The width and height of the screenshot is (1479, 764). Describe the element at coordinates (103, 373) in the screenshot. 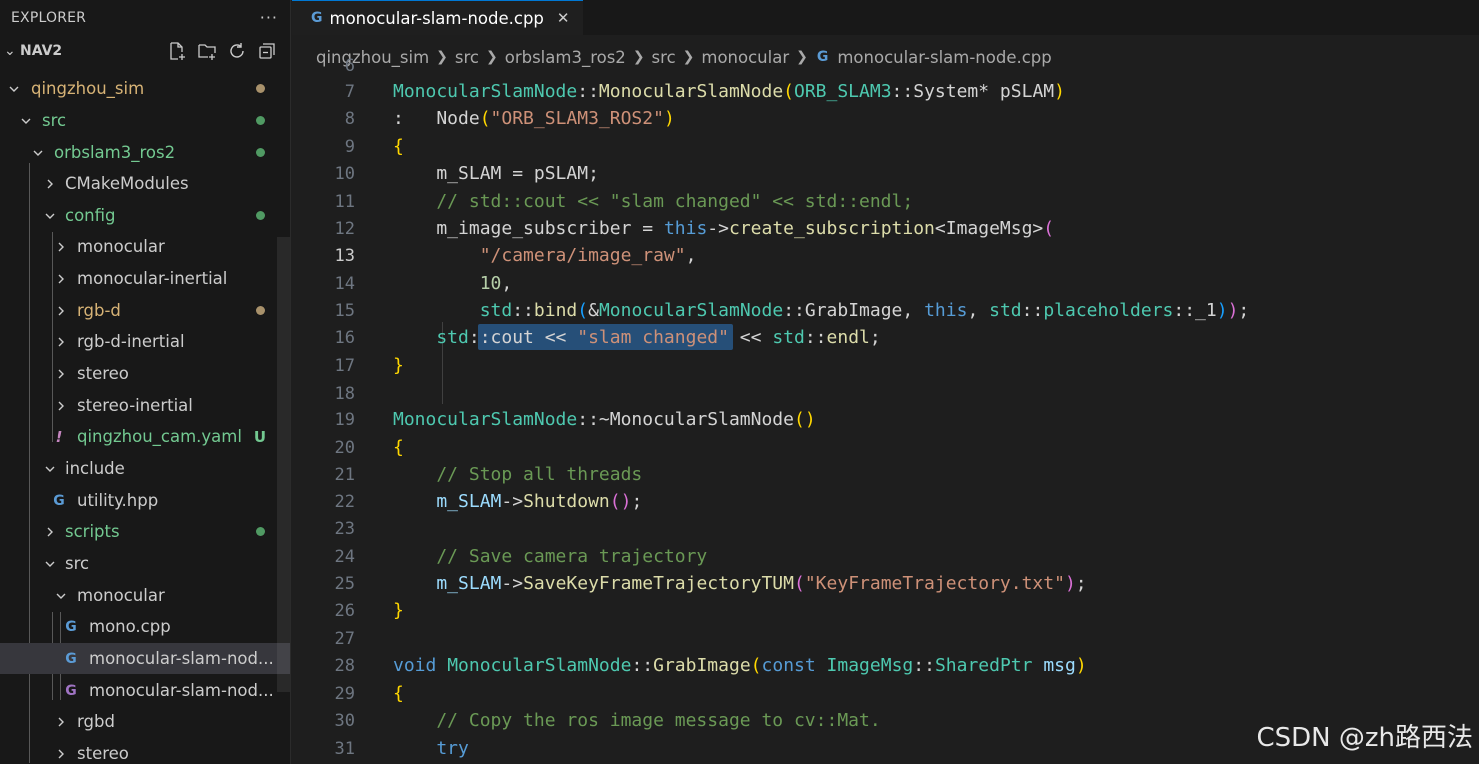

I see `tree-item-label: stereo` at that location.